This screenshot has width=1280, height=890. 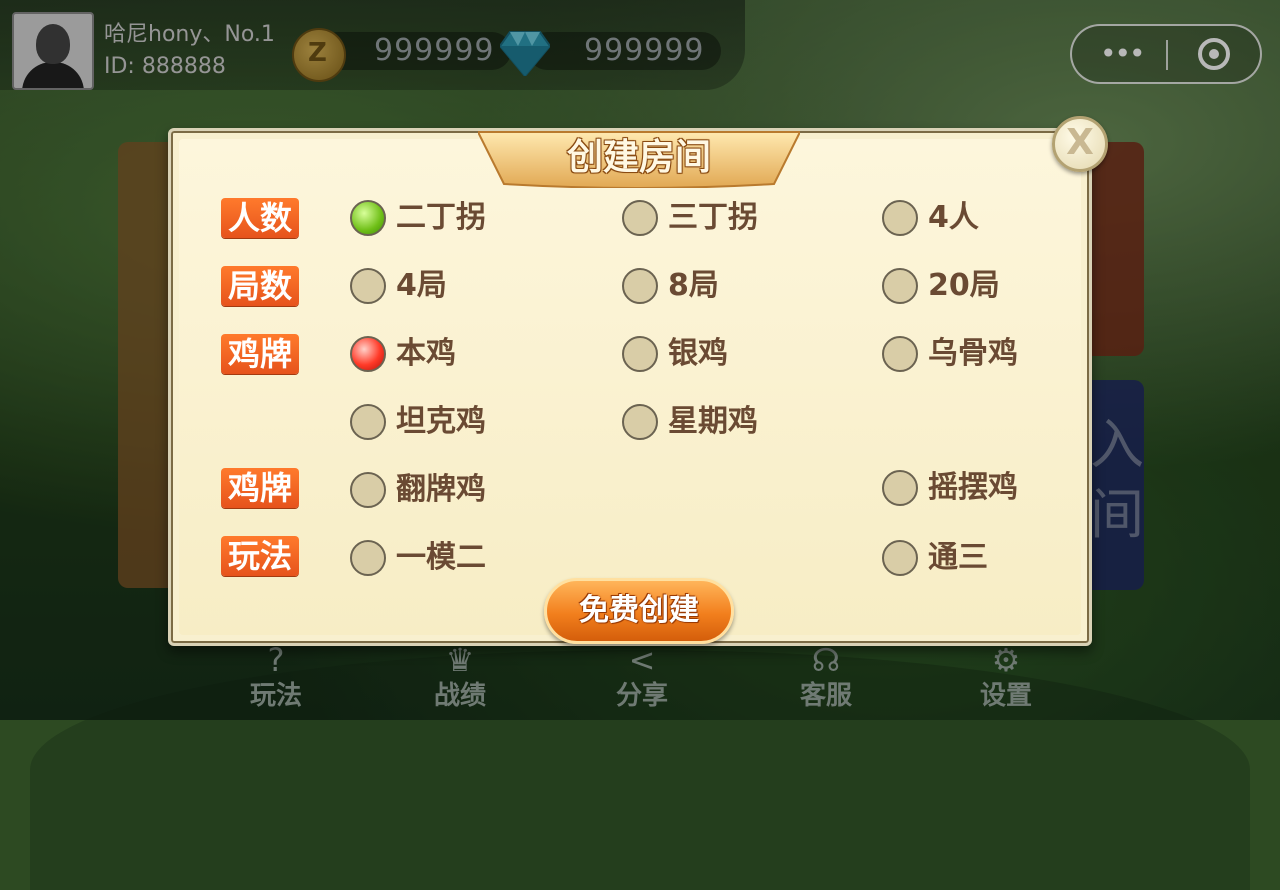 I want to click on category-players: 人数, so click(x=260, y=218).